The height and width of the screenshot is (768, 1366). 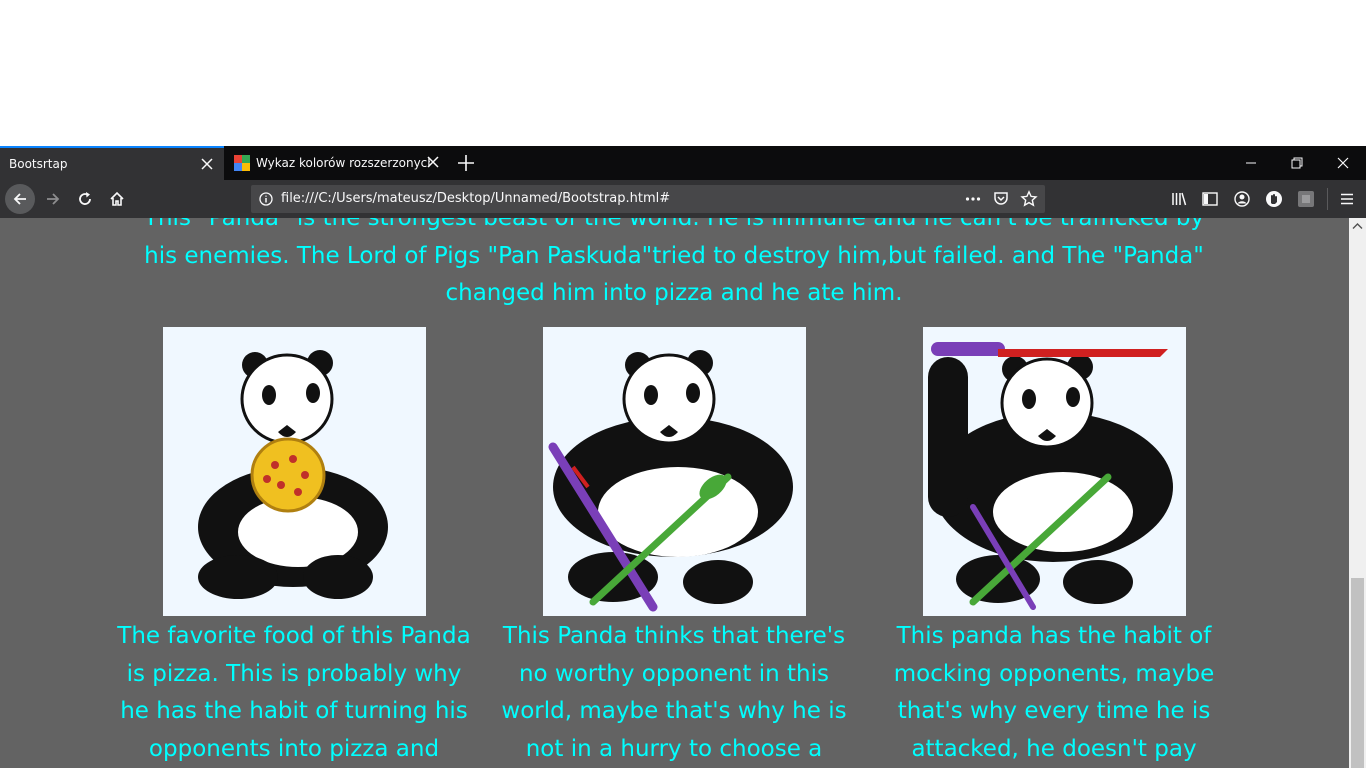 What do you see at coordinates (1357, 226) in the screenshot?
I see `scroll-up-icon` at bounding box center [1357, 226].